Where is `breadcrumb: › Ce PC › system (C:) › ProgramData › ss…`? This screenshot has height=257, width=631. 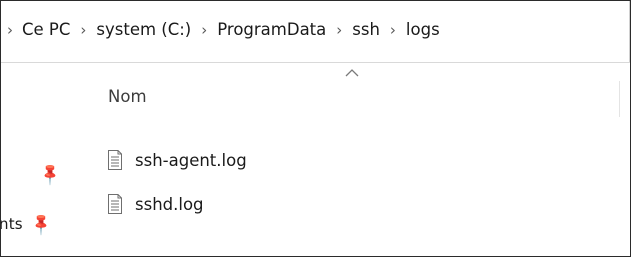 breadcrumb: › Ce PC › system (C:) › ProgramData › ss… is located at coordinates (223, 29).